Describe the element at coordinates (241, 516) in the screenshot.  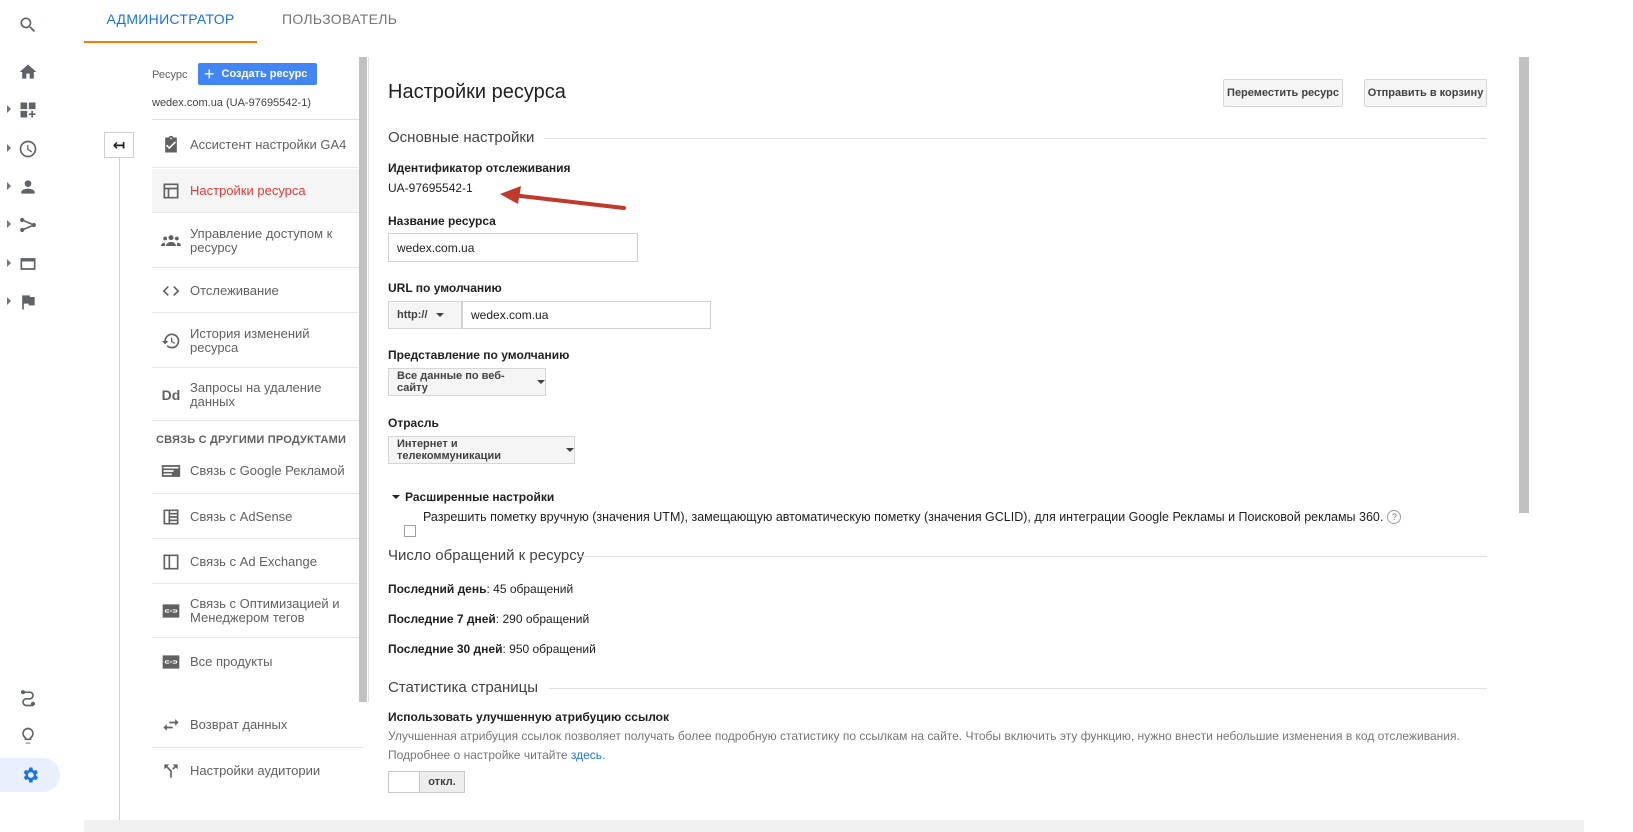
I see `nav-label: Связь с AdSense` at that location.